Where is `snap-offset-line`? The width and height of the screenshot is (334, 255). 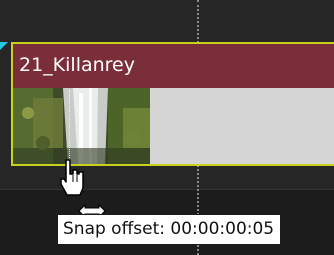 snap-offset-line is located at coordinates (69, 129).